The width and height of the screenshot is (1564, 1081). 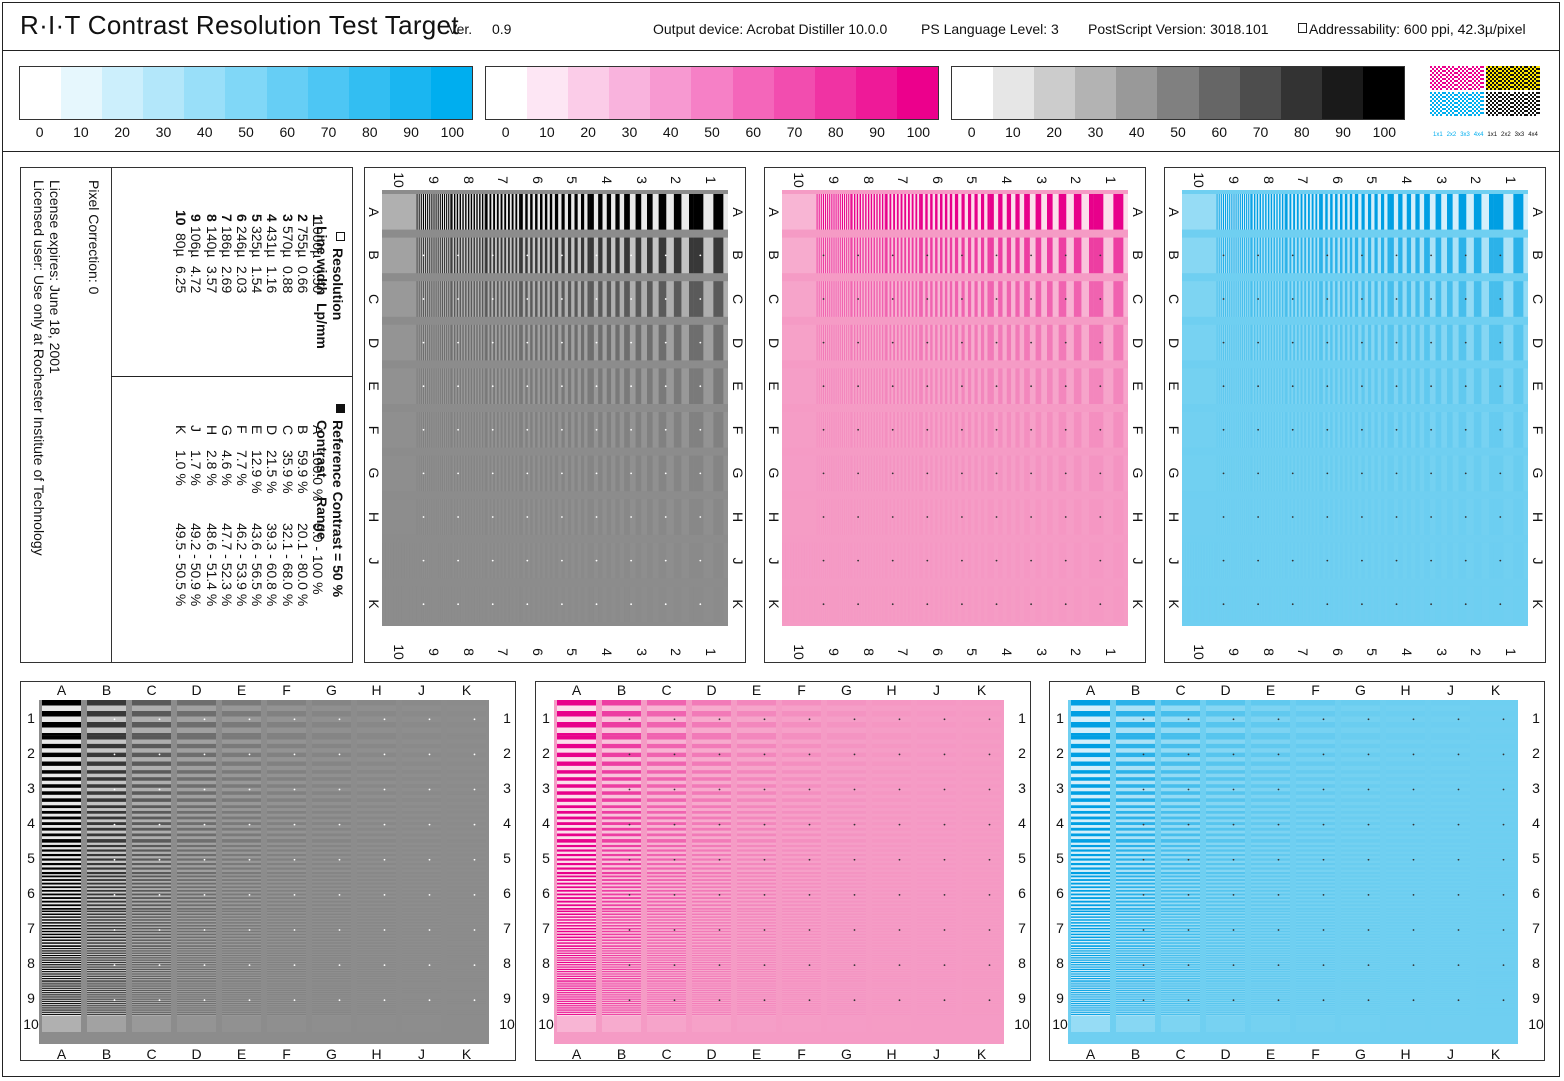 What do you see at coordinates (399, 652) in the screenshot?
I see `column-label: 10` at bounding box center [399, 652].